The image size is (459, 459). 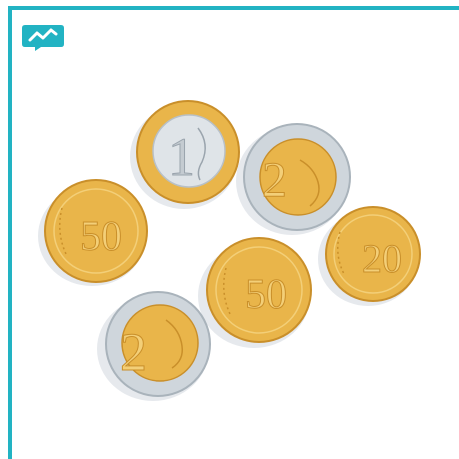 I want to click on coin-label: 1, so click(x=181, y=157).